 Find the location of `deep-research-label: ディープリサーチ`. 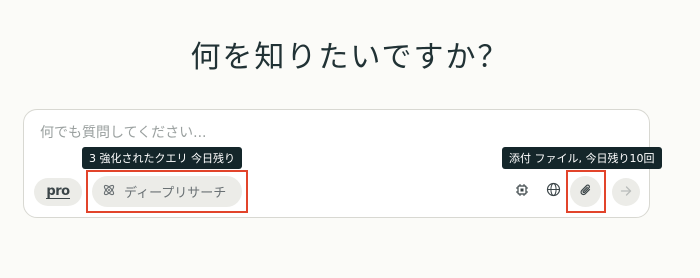

deep-research-label: ディープリサーチ is located at coordinates (175, 193).